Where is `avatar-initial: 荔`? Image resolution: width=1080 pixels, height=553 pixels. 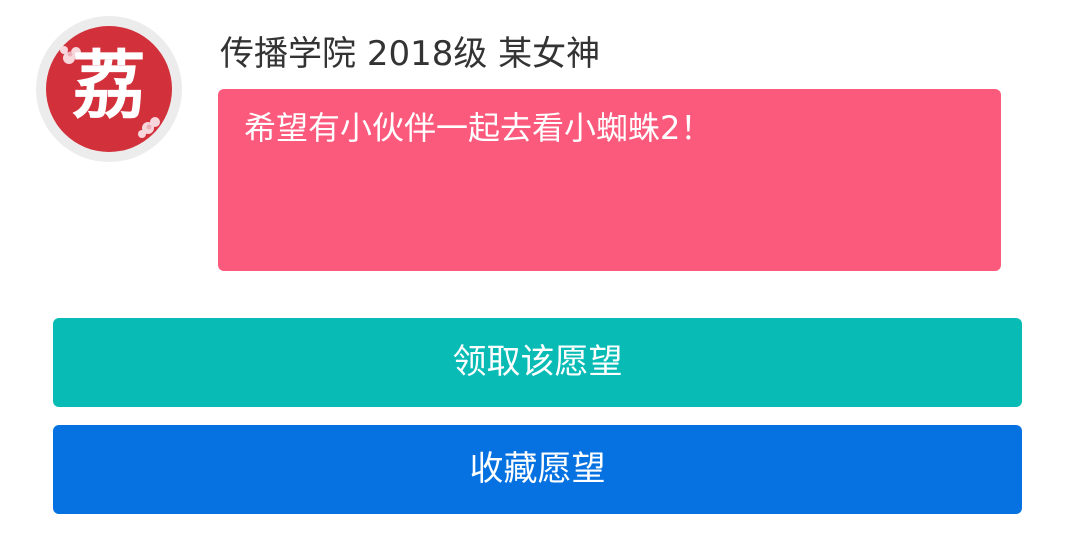 avatar-initial: 荔 is located at coordinates (109, 86).